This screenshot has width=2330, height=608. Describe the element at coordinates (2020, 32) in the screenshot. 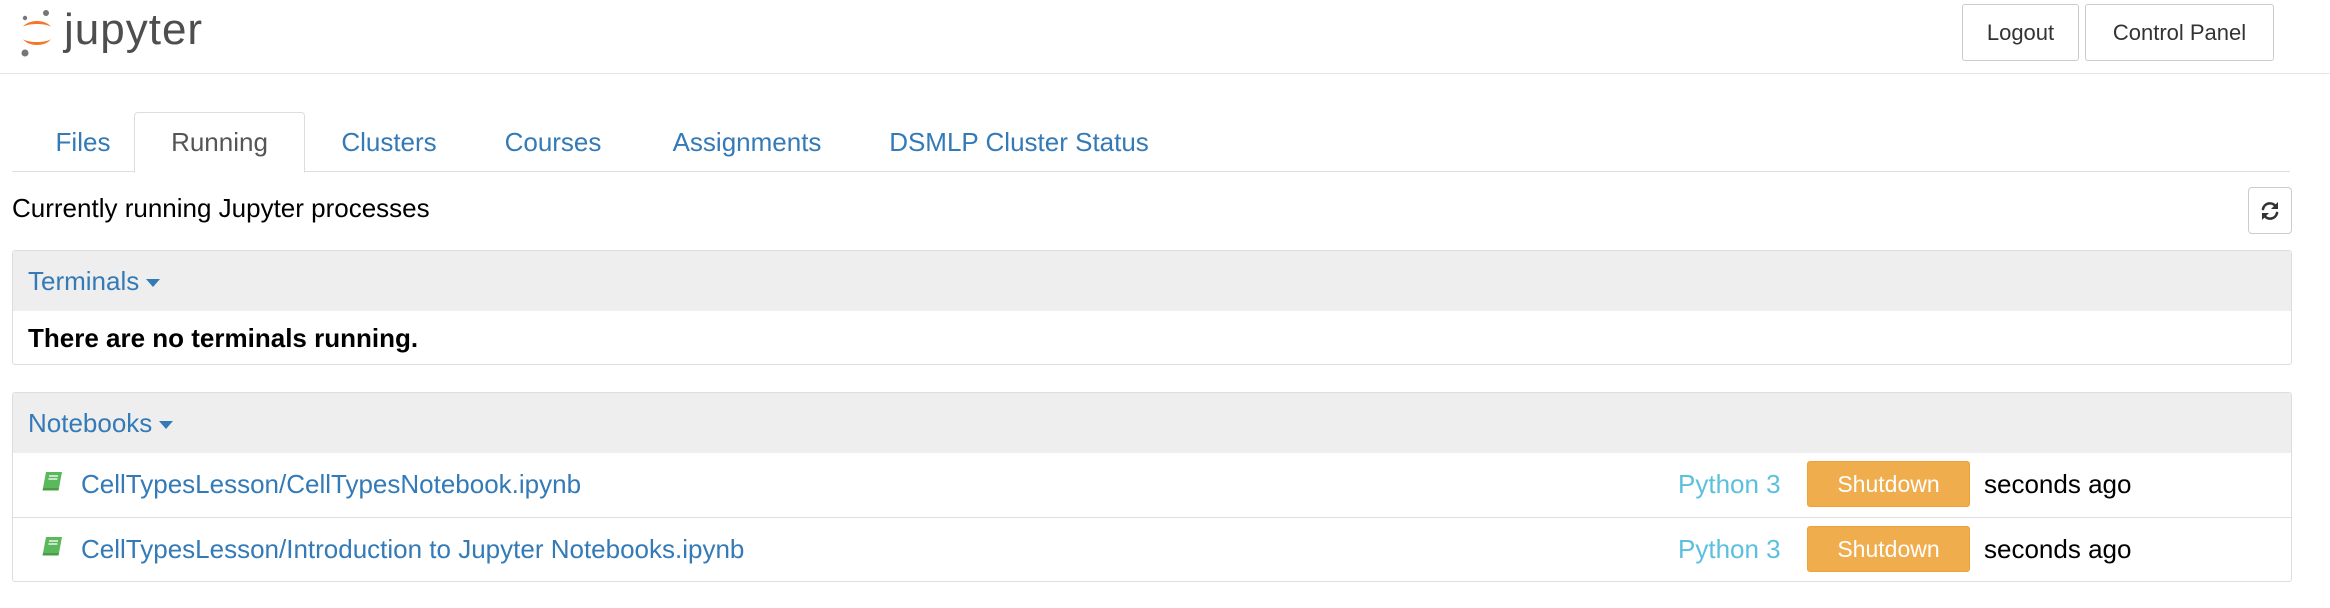

I see `logout-button: Logout` at that location.